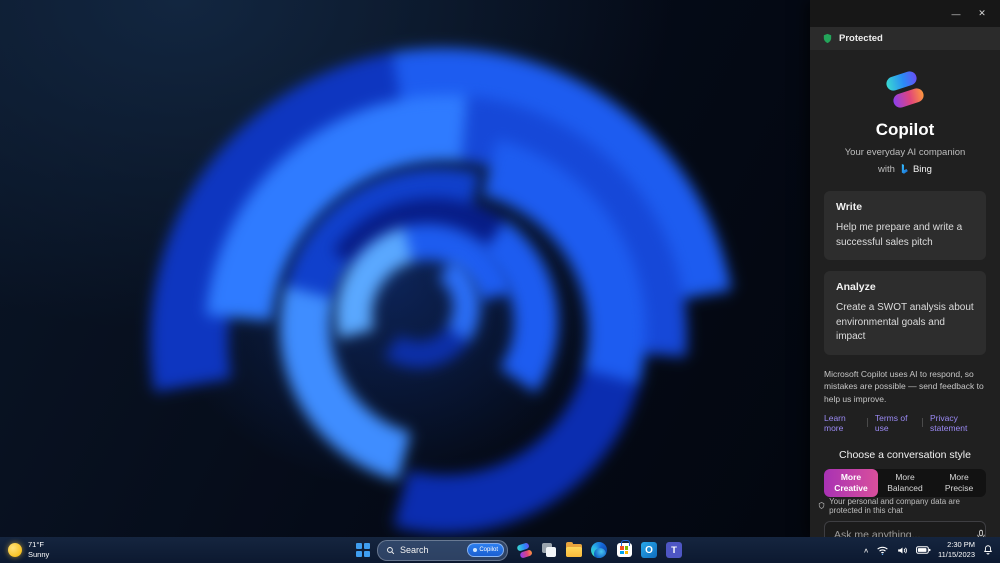 The image size is (1000, 563). Describe the element at coordinates (958, 423) in the screenshot. I see `privacy-statement-link: Privacy statement` at that location.